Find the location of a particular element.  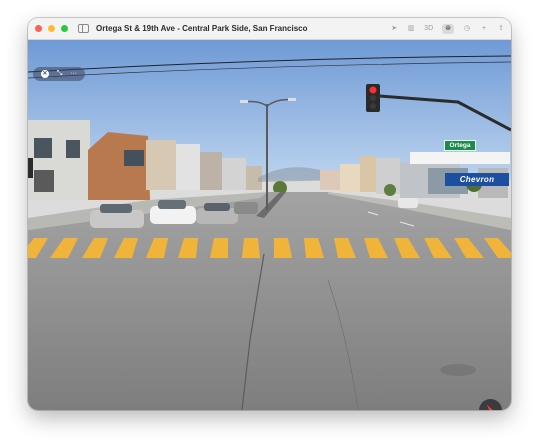

close-look-around-button: ✕ is located at coordinates (44, 74).